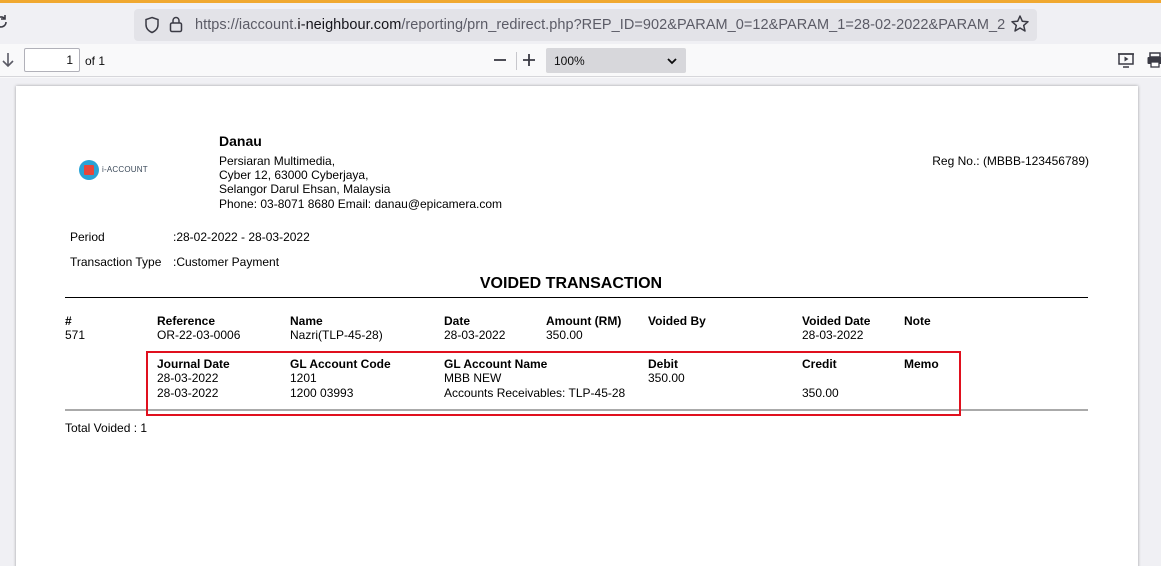 The image size is (1161, 566). I want to click on period-value: :28-02-2022 - 28-03-2022, so click(241, 237).